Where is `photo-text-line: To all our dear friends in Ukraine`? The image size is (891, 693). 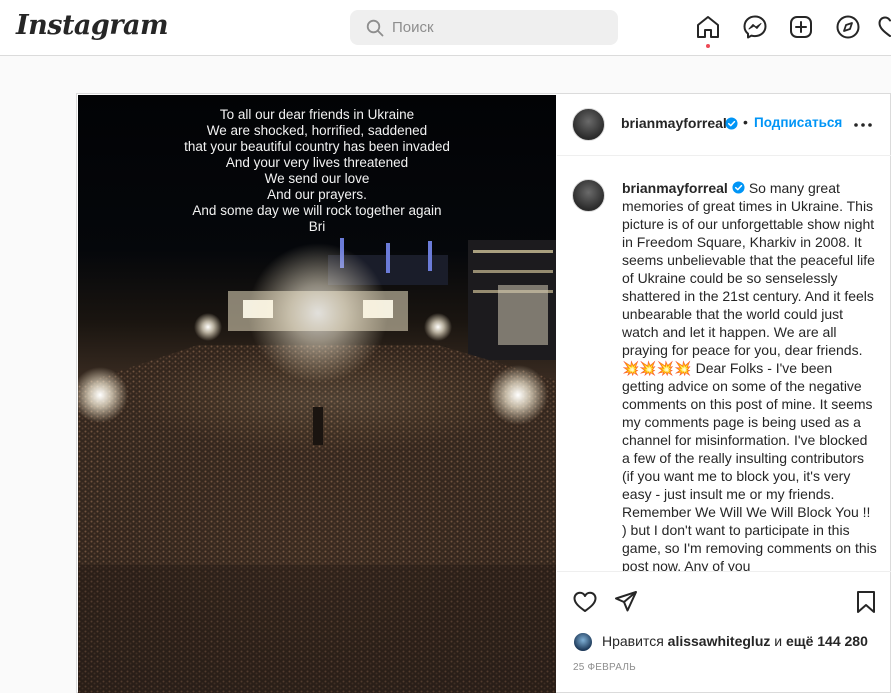 photo-text-line: To all our dear friends in Ukraine is located at coordinates (317, 114).